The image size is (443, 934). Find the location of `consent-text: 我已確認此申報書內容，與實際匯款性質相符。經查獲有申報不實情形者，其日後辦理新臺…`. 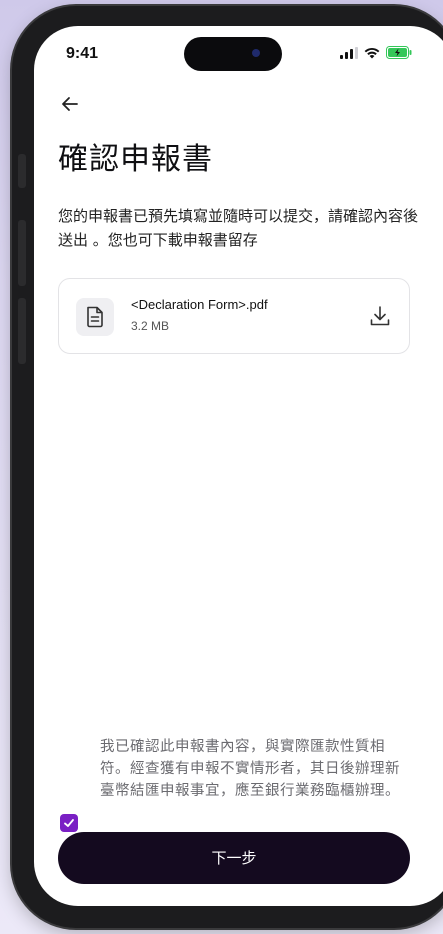

consent-text: 我已確認此申報書內容，與實際匯款性質相符。經查獲有申報不實情形者，其日後辦理新臺… is located at coordinates (250, 769).